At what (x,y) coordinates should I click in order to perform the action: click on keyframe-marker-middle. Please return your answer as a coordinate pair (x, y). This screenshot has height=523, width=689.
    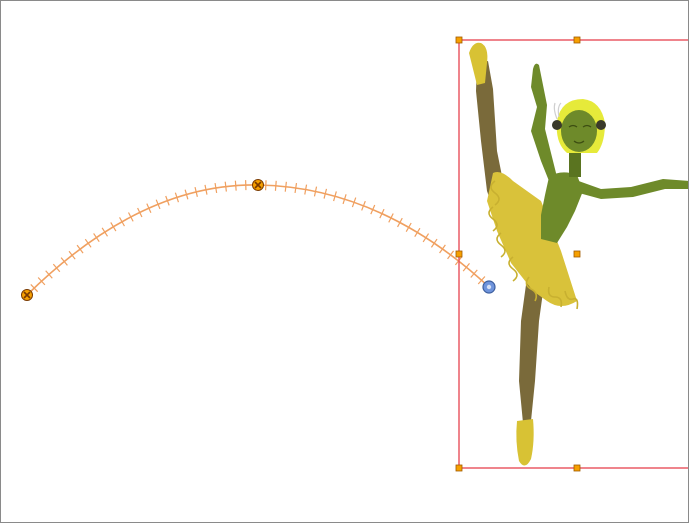
    Looking at the image, I should click on (258, 185).